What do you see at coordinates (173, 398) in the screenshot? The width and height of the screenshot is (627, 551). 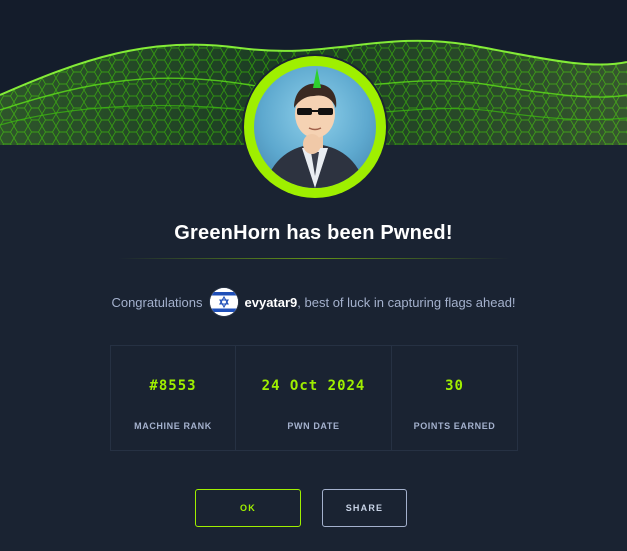 I see `stat-machine-rank: #8553 MACHINE RANK` at bounding box center [173, 398].